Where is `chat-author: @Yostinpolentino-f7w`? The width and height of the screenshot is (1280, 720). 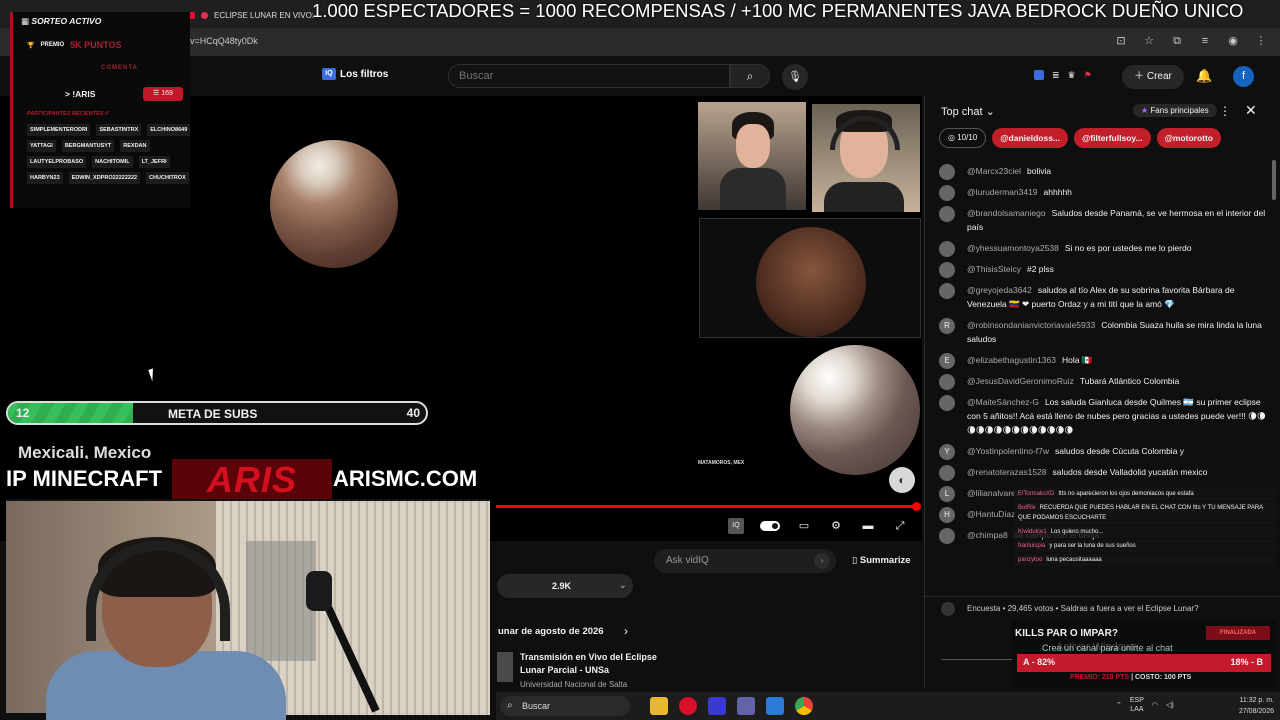
chat-author: @Yostinpolentino-f7w is located at coordinates (1008, 451).